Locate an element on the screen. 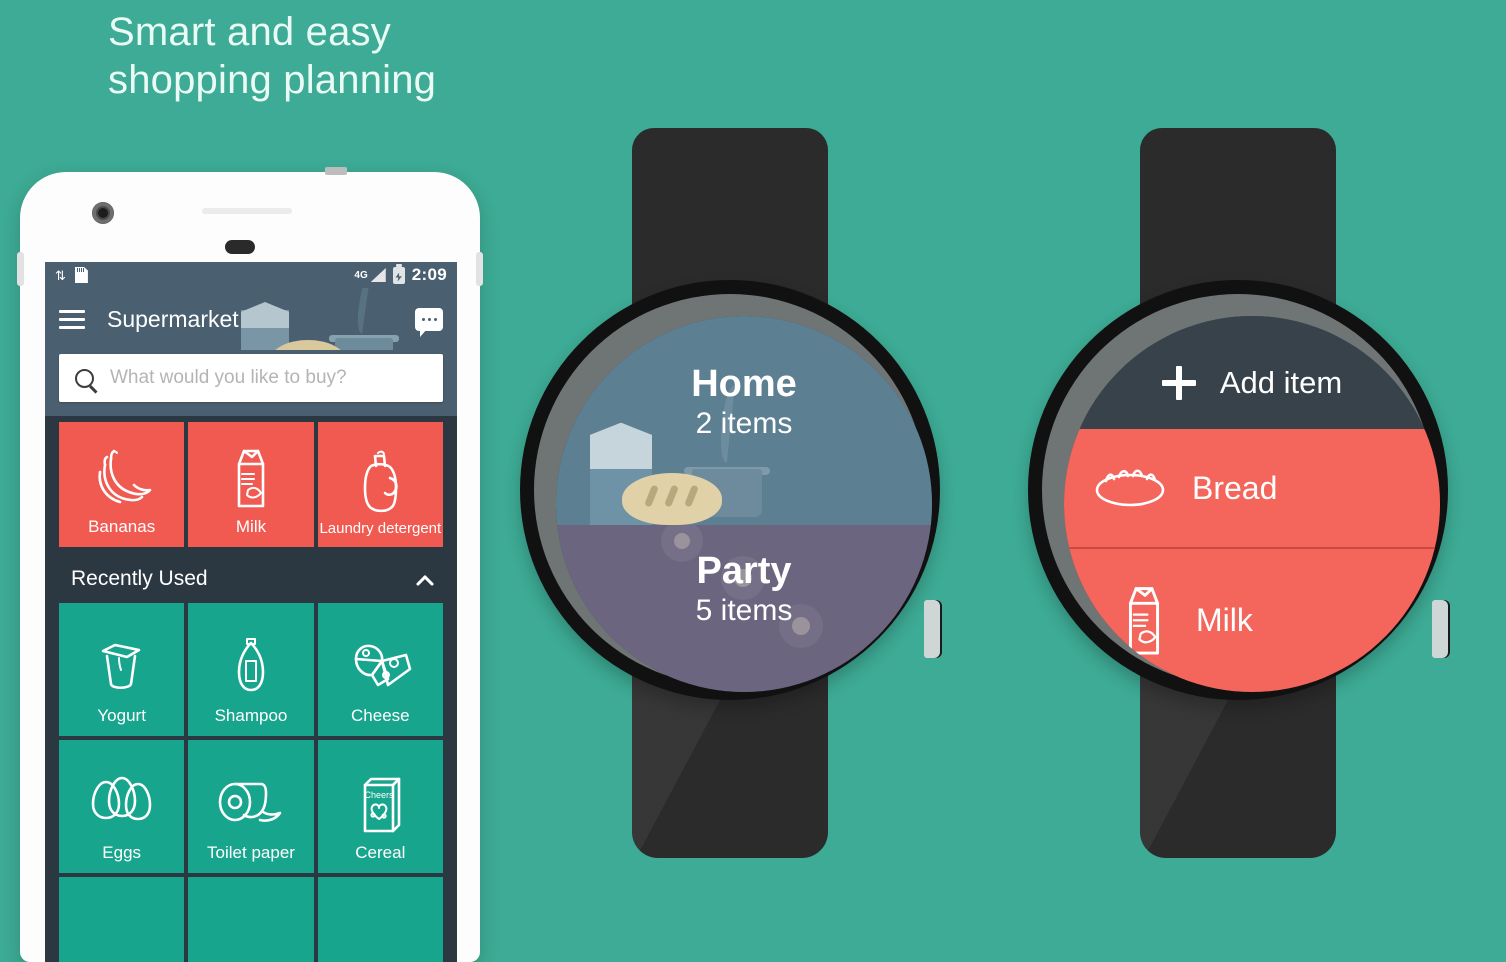  page-title: Smart and easy shopping planning is located at coordinates (272, 56).